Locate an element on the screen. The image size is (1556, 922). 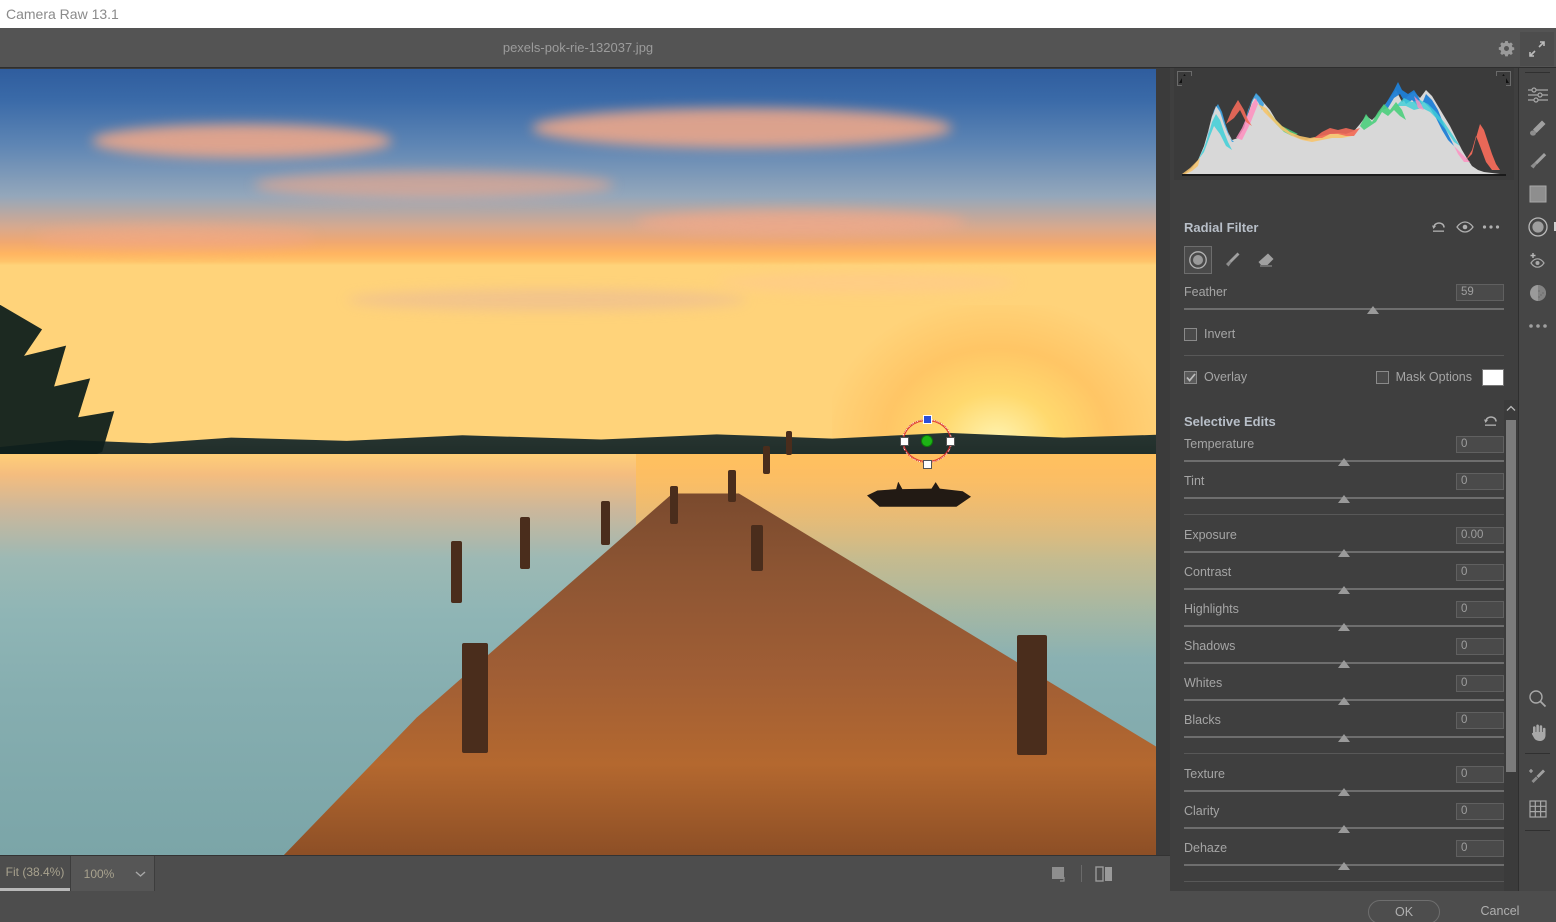
blacks-slider is located at coordinates (1344, 738).